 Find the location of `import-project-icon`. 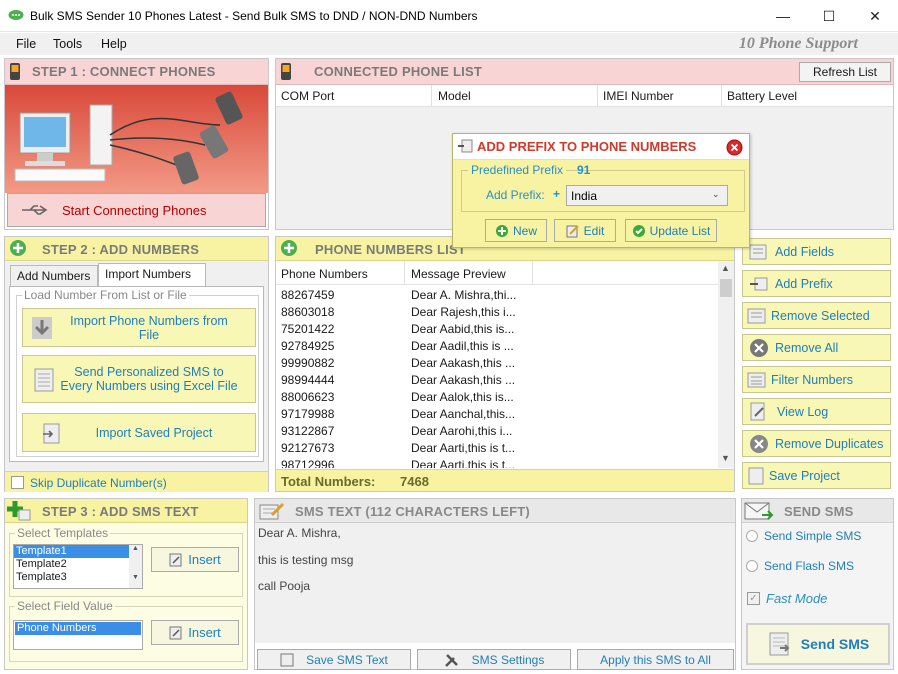

import-project-icon is located at coordinates (51, 433).